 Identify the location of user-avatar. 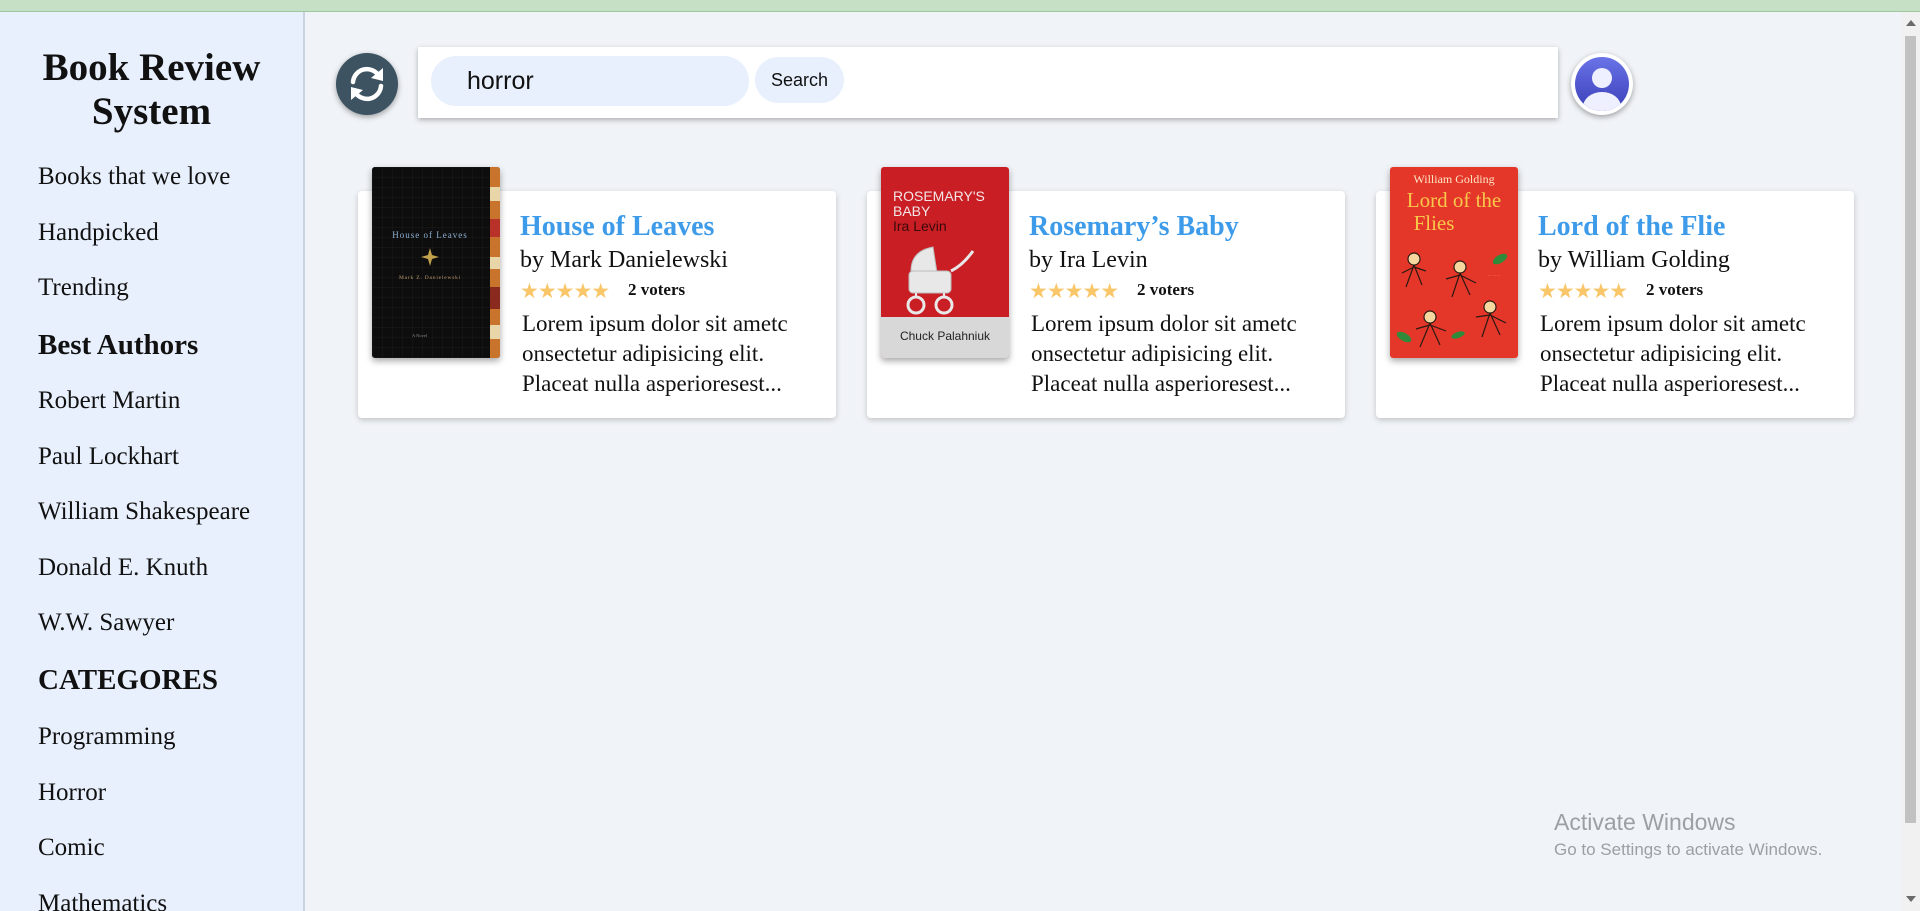
(1602, 84).